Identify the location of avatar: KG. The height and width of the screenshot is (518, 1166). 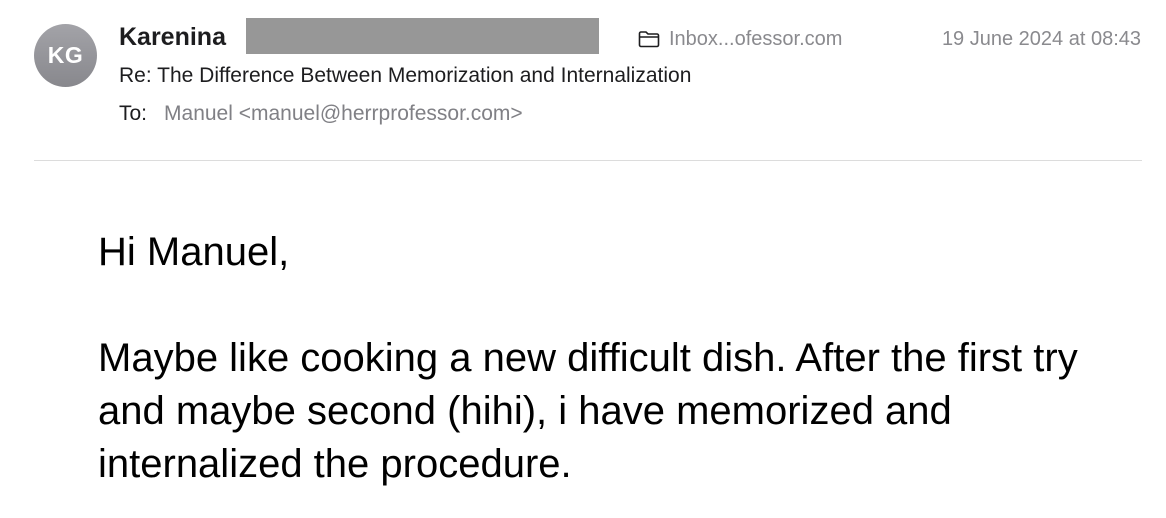
(65, 55).